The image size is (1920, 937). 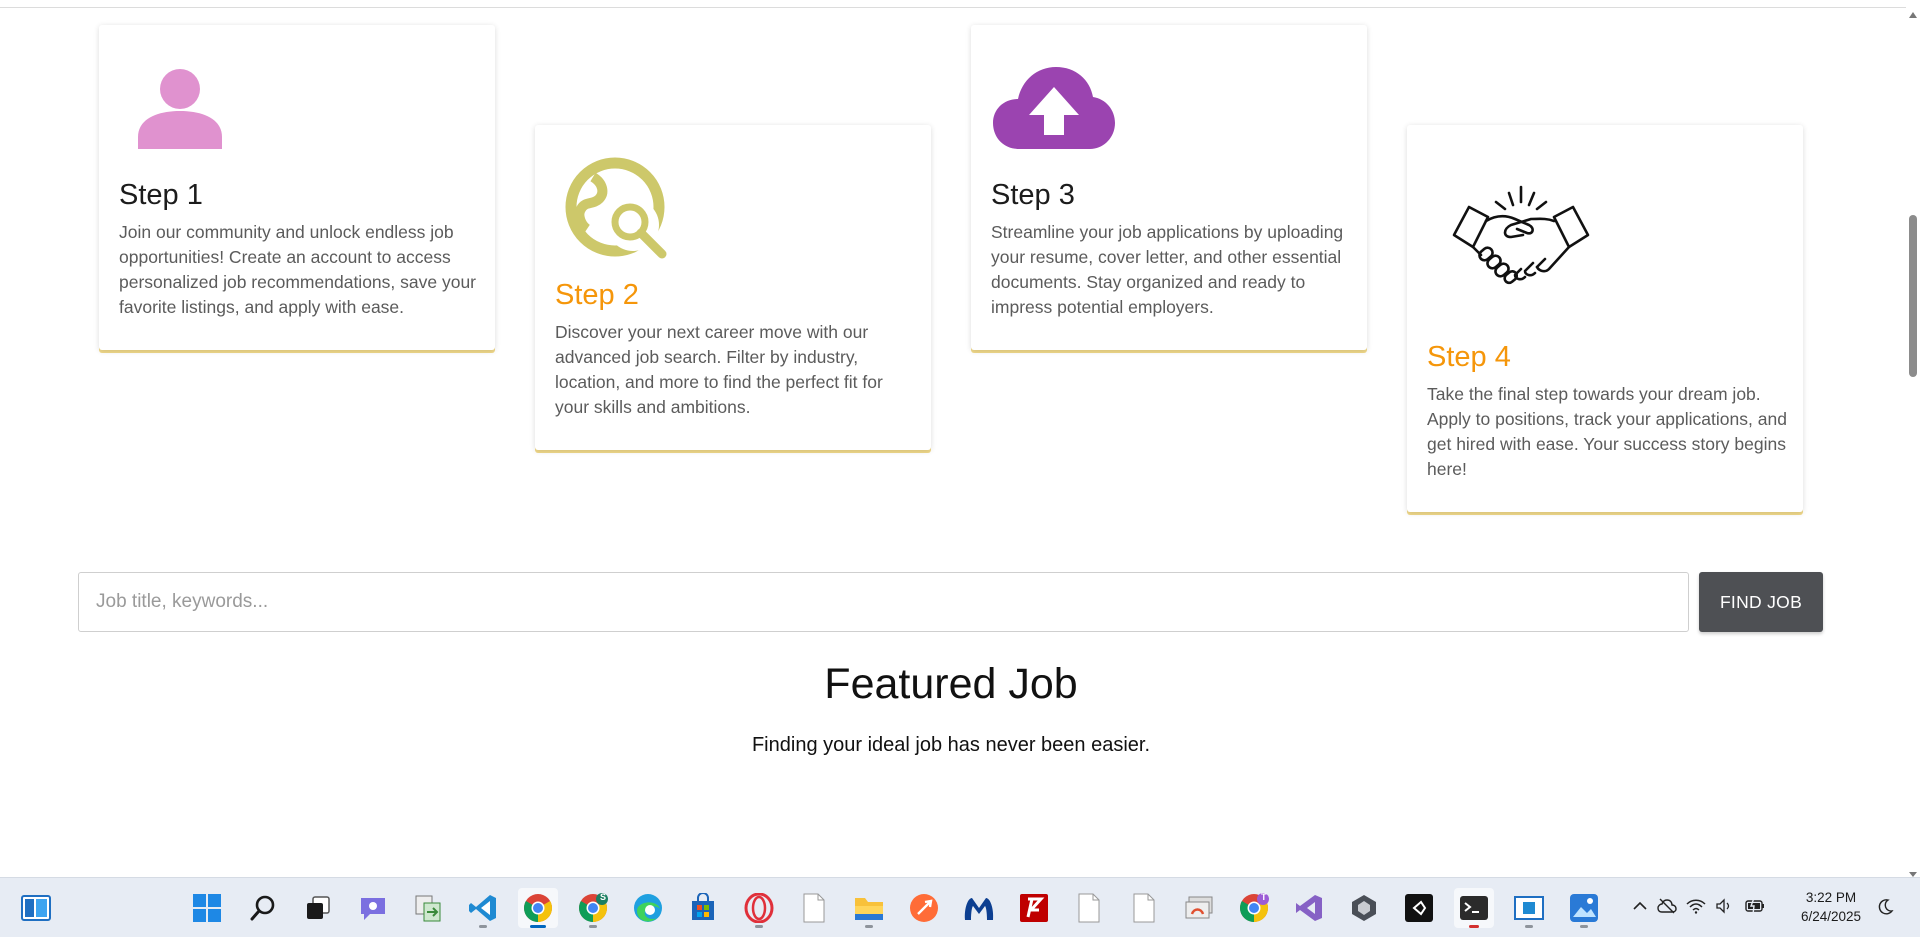 I want to click on remote-desktop-icon, so click(x=1199, y=908).